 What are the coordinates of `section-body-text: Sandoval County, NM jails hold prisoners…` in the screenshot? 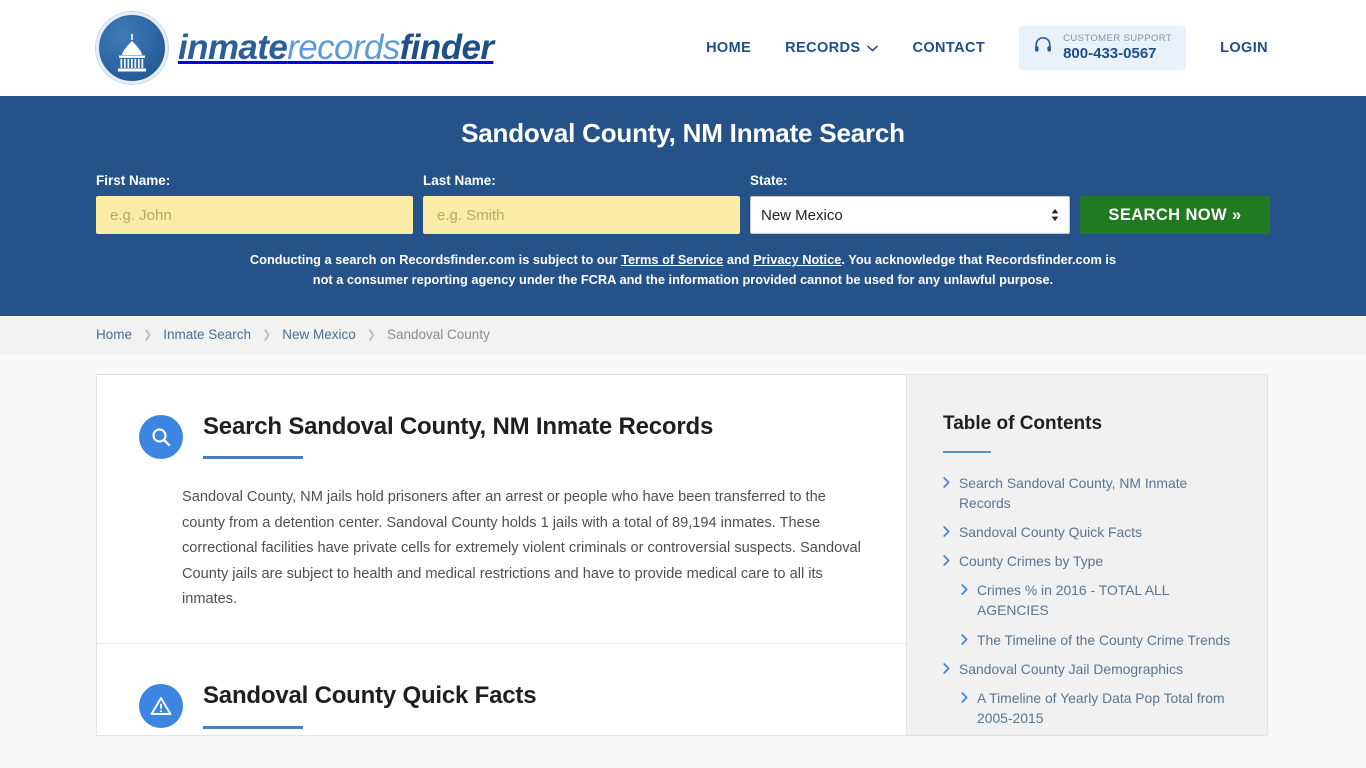 It's located at (521, 548).